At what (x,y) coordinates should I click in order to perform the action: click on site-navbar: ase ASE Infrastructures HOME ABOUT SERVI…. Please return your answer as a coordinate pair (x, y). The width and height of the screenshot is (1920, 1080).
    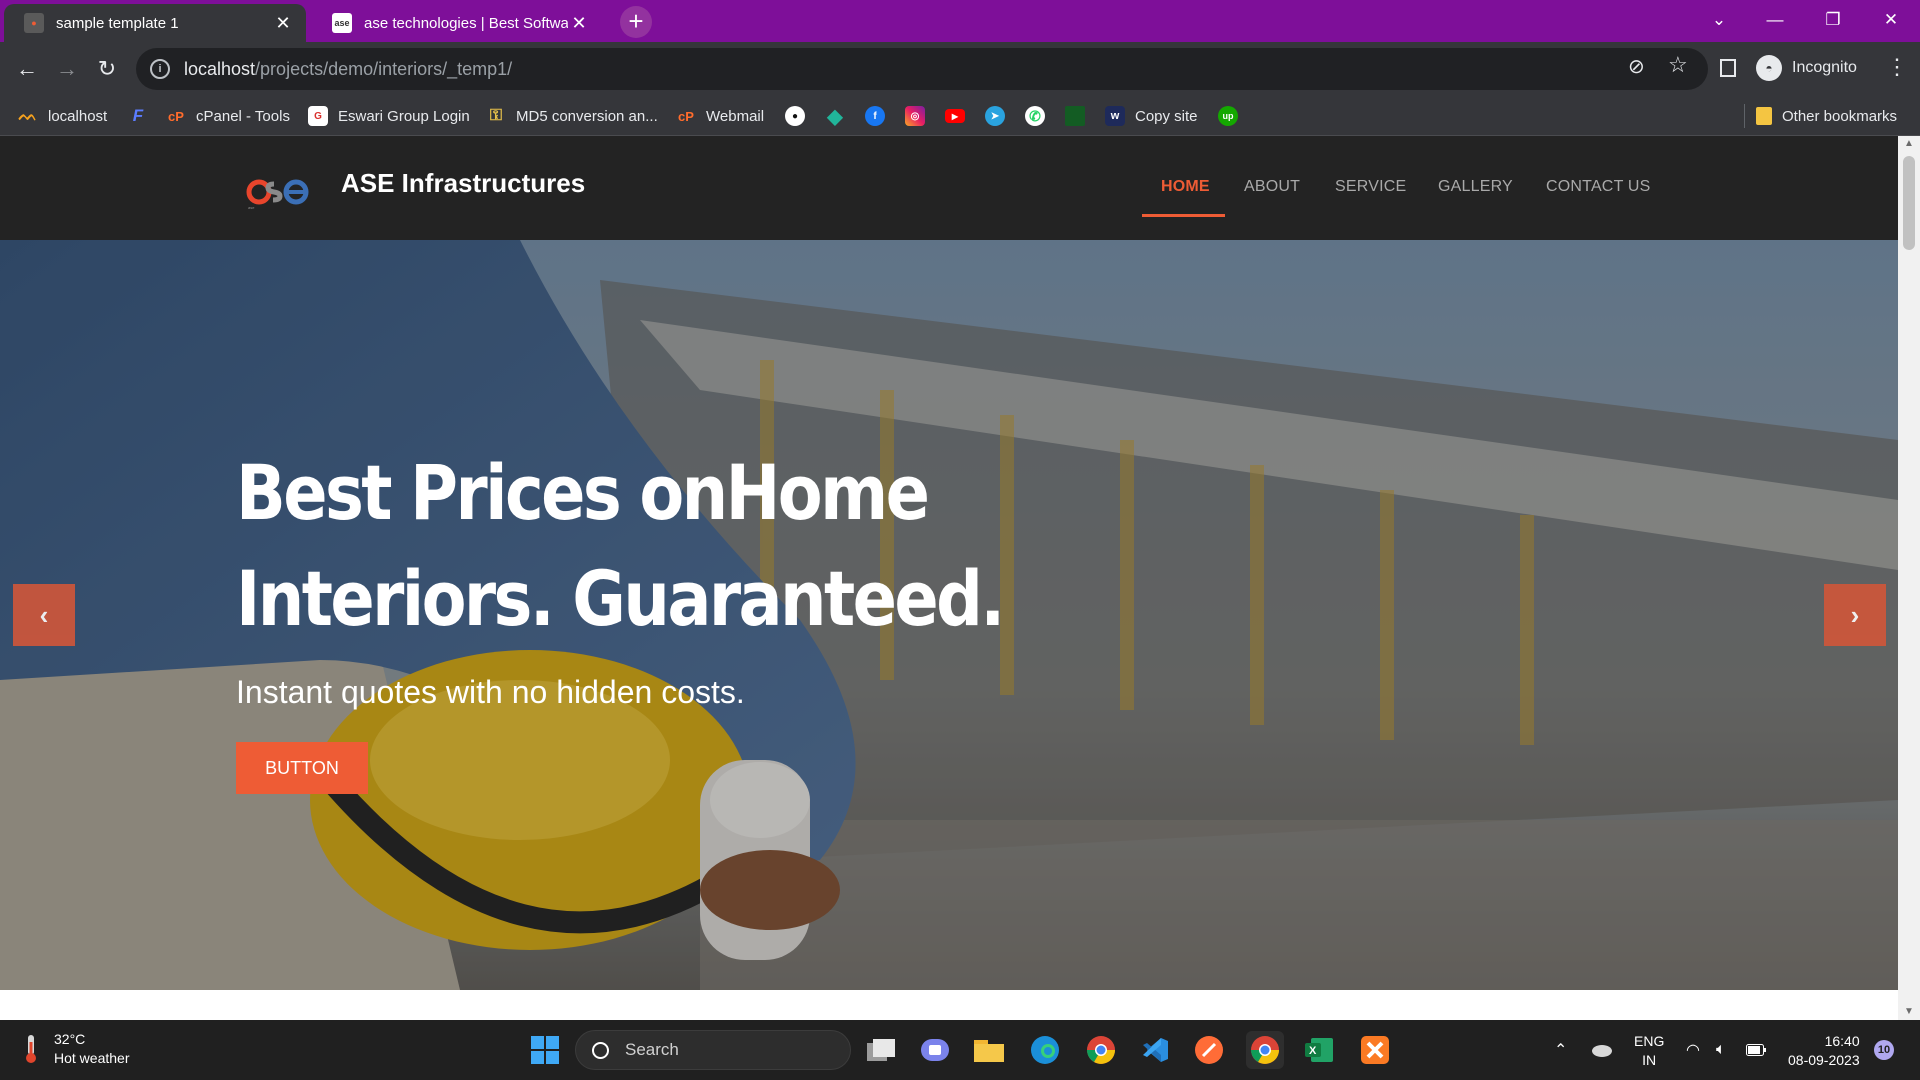
    Looking at the image, I should click on (949, 188).